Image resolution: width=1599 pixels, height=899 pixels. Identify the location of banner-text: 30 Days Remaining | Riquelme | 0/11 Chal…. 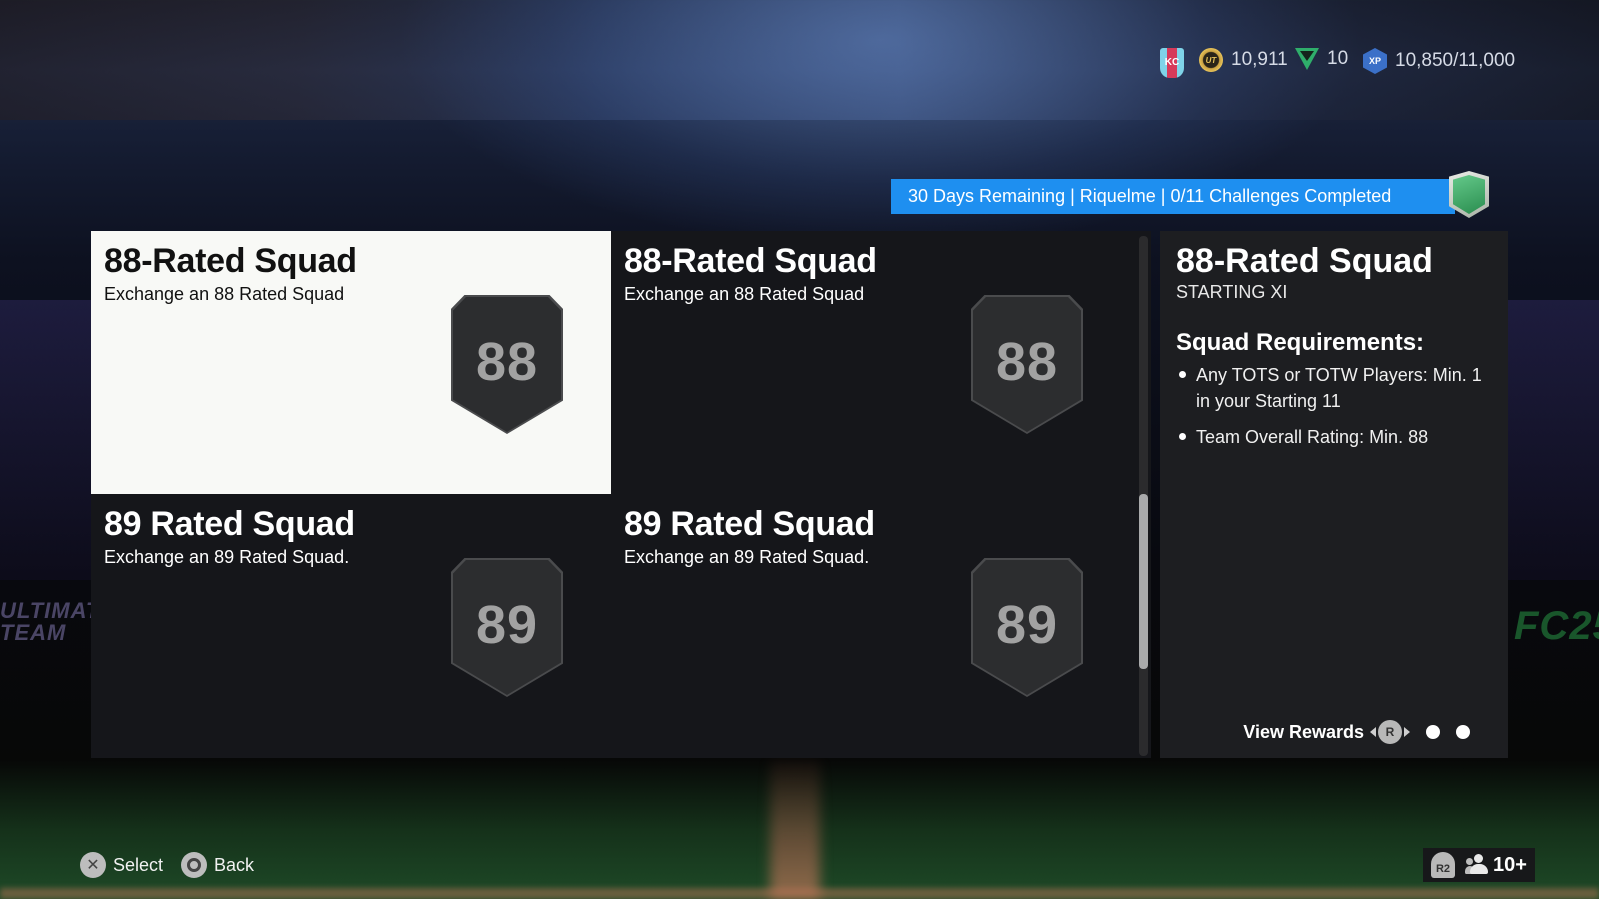
(1150, 196).